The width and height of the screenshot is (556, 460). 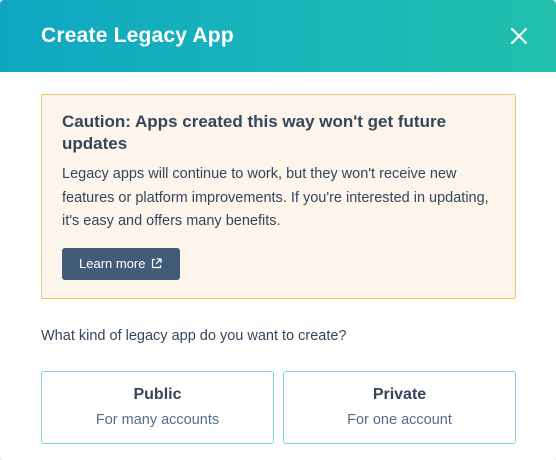 I want to click on learn-more-button: Learn more, so click(x=121, y=263).